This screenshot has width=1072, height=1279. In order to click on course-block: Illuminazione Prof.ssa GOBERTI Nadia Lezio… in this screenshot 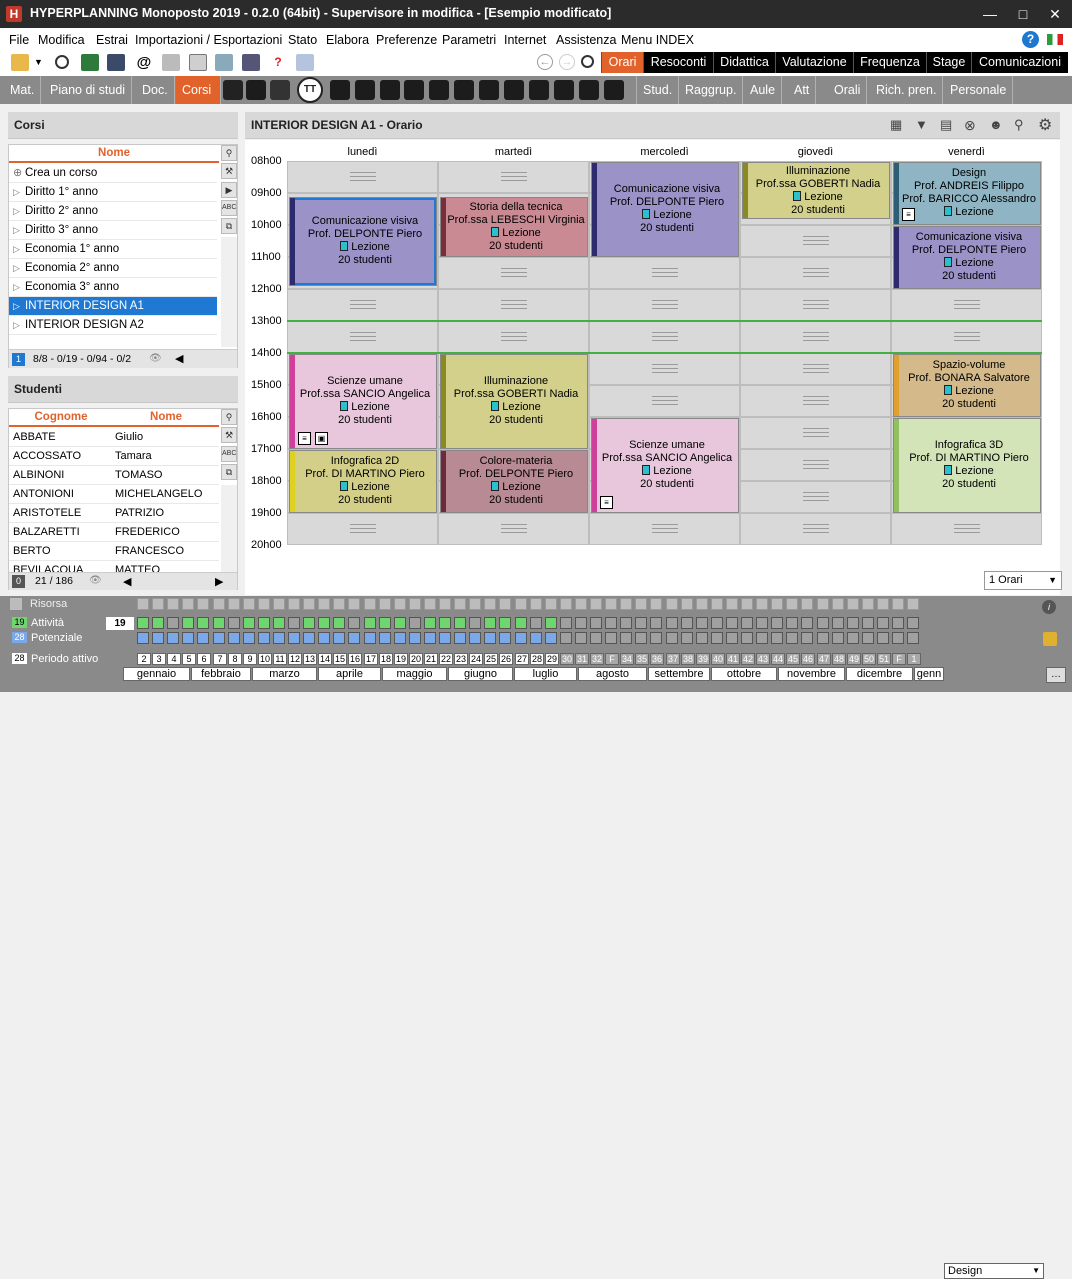, I will do `click(816, 190)`.